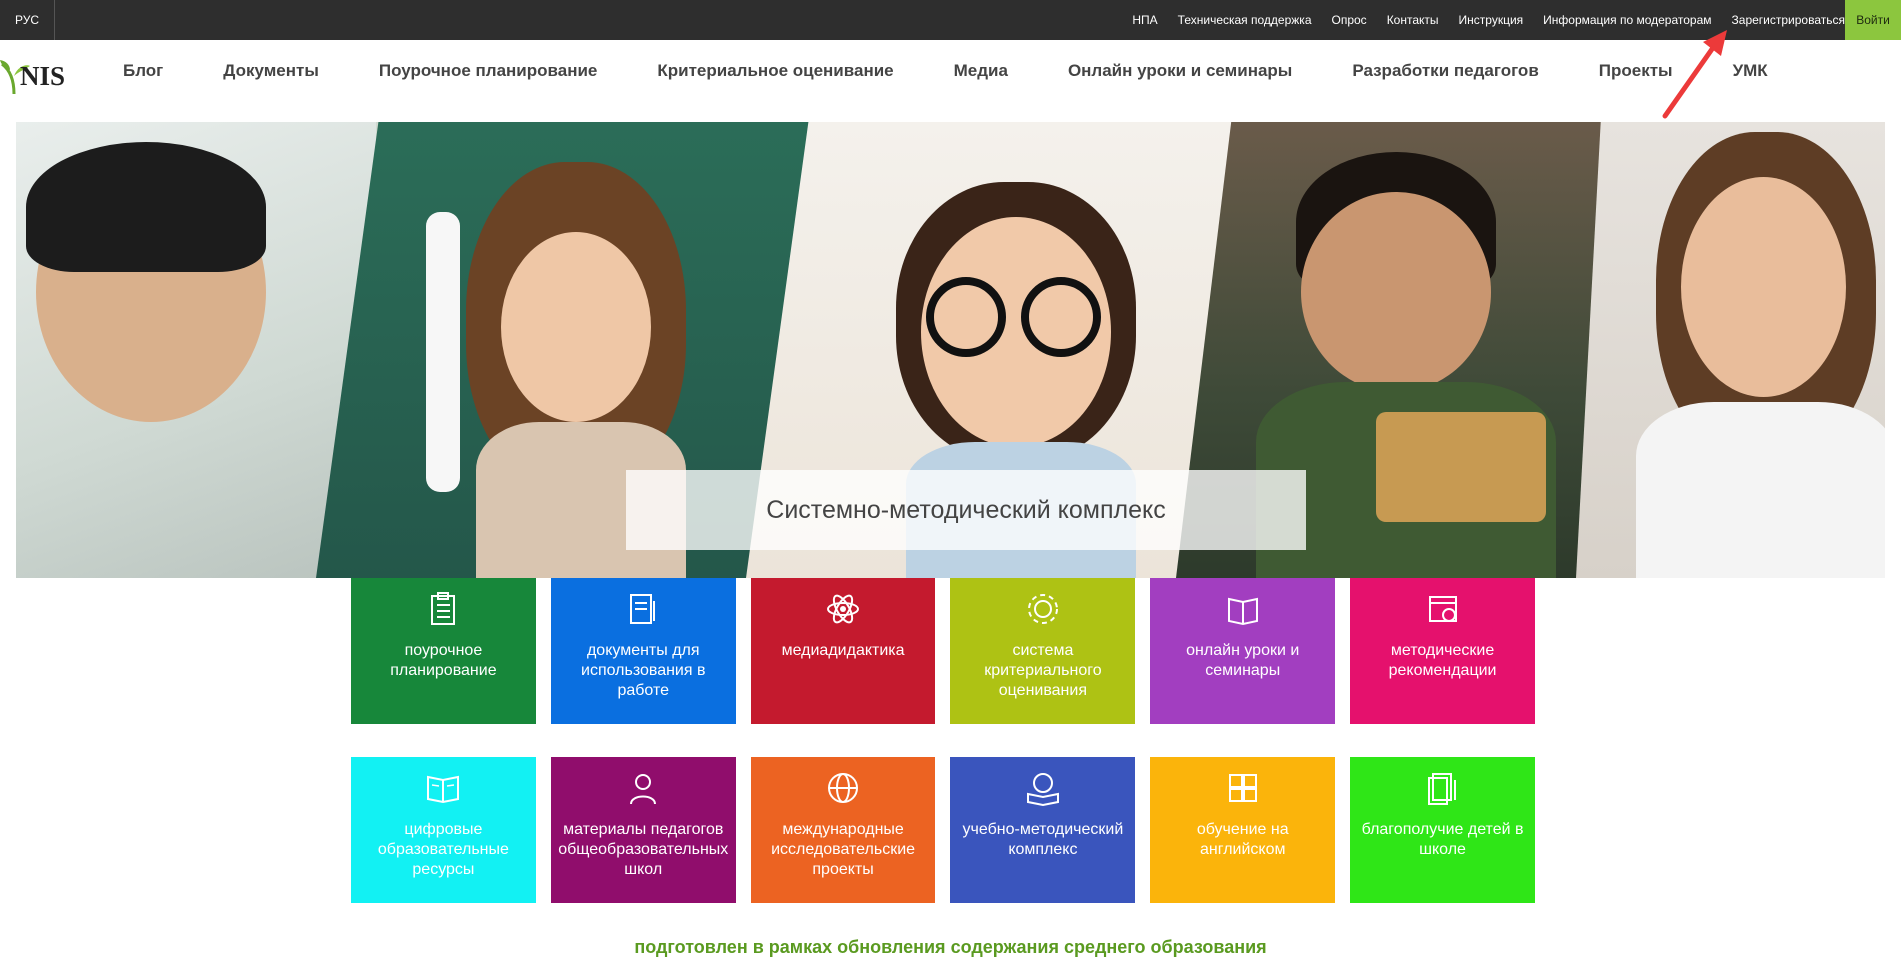  I want to click on nav-item-blog: Блог, so click(143, 71).